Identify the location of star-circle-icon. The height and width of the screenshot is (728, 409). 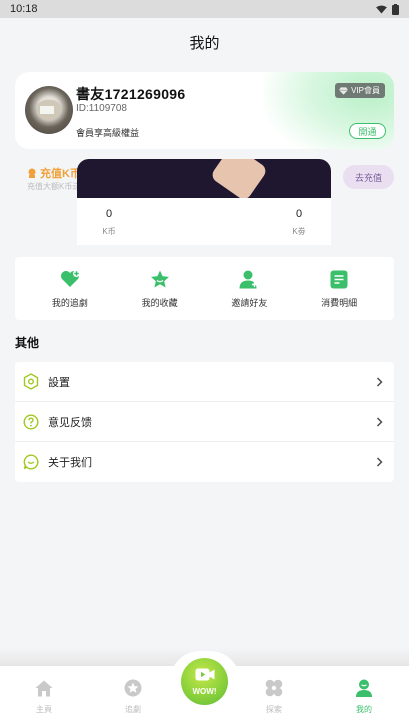
(133, 688).